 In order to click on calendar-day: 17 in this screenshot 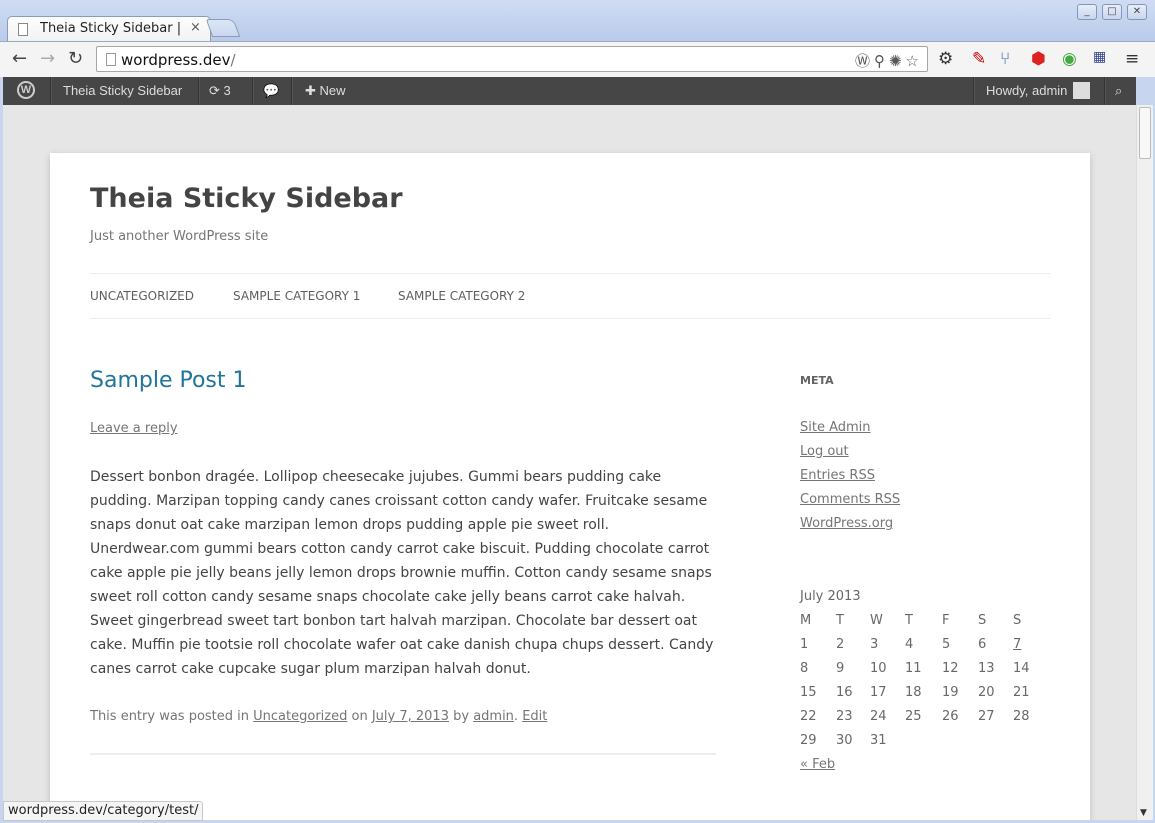, I will do `click(878, 692)`.